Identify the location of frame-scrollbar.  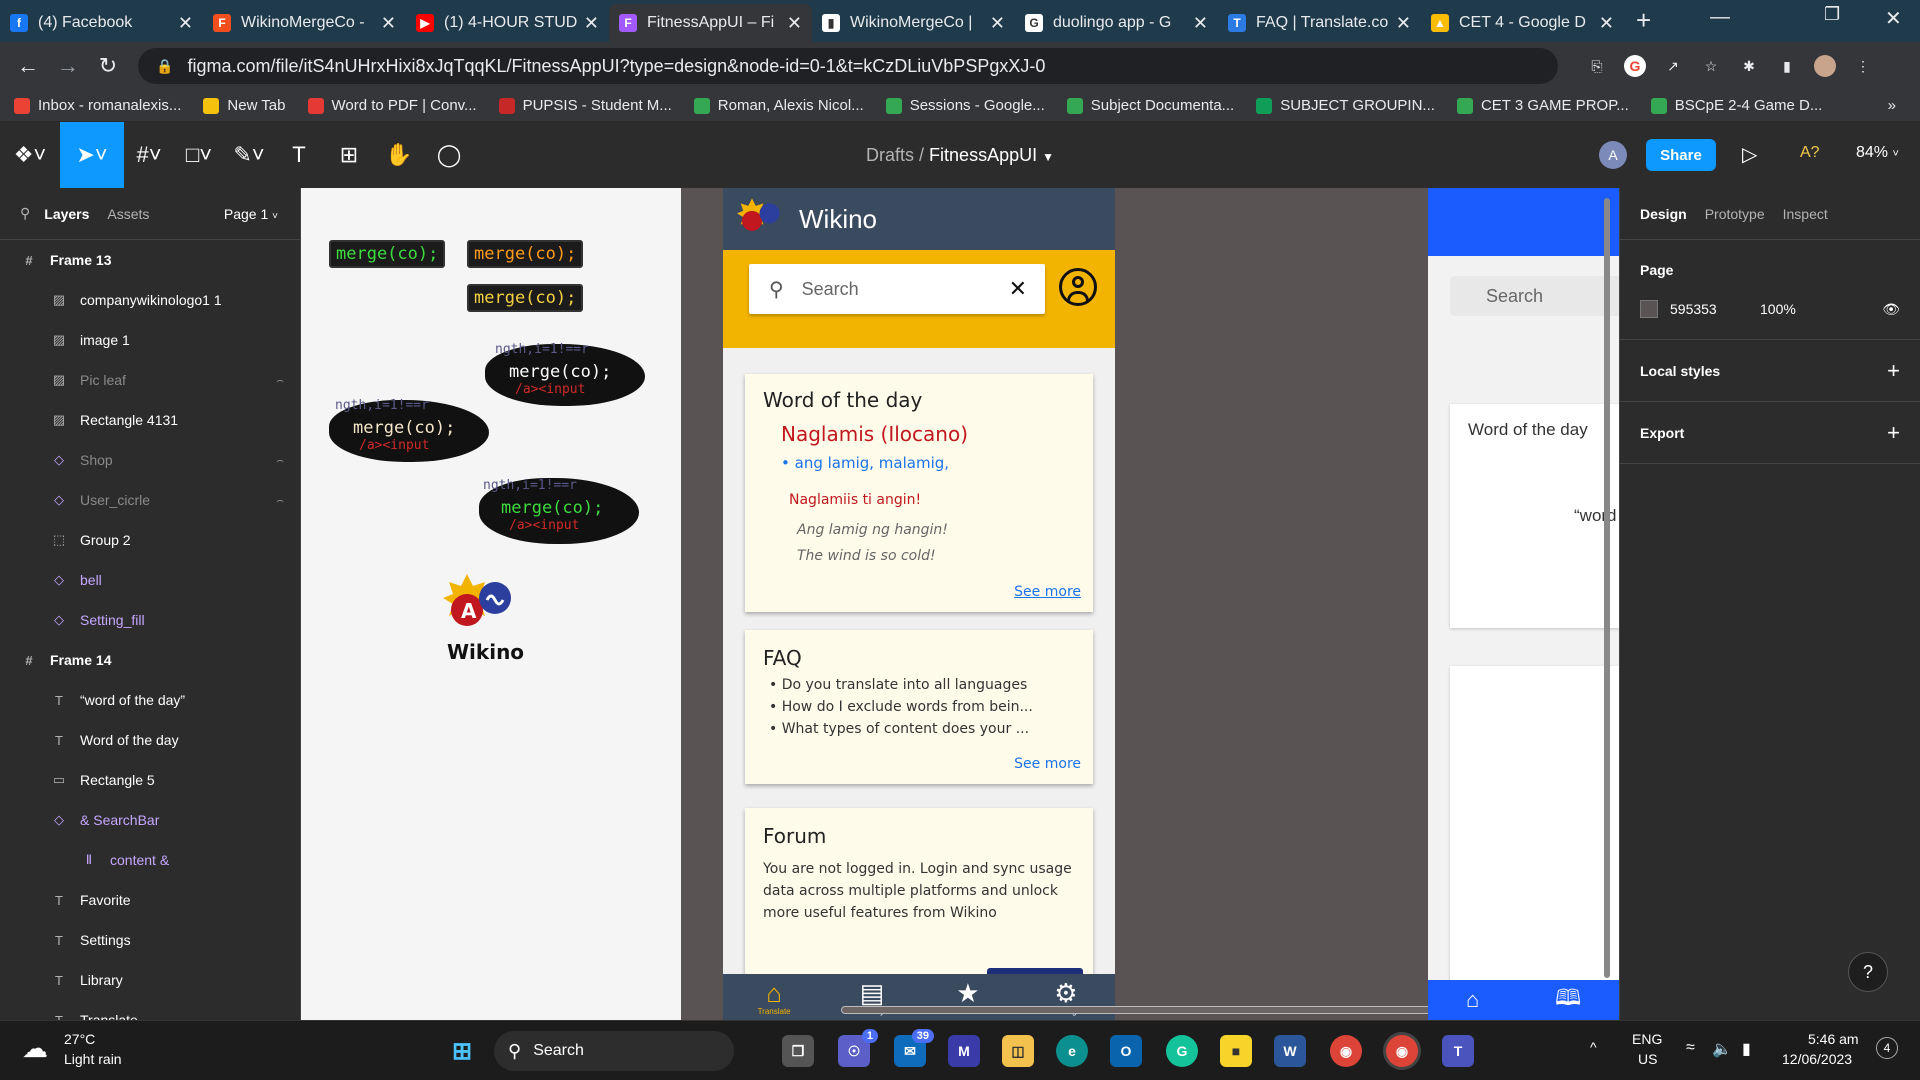
(1607, 588).